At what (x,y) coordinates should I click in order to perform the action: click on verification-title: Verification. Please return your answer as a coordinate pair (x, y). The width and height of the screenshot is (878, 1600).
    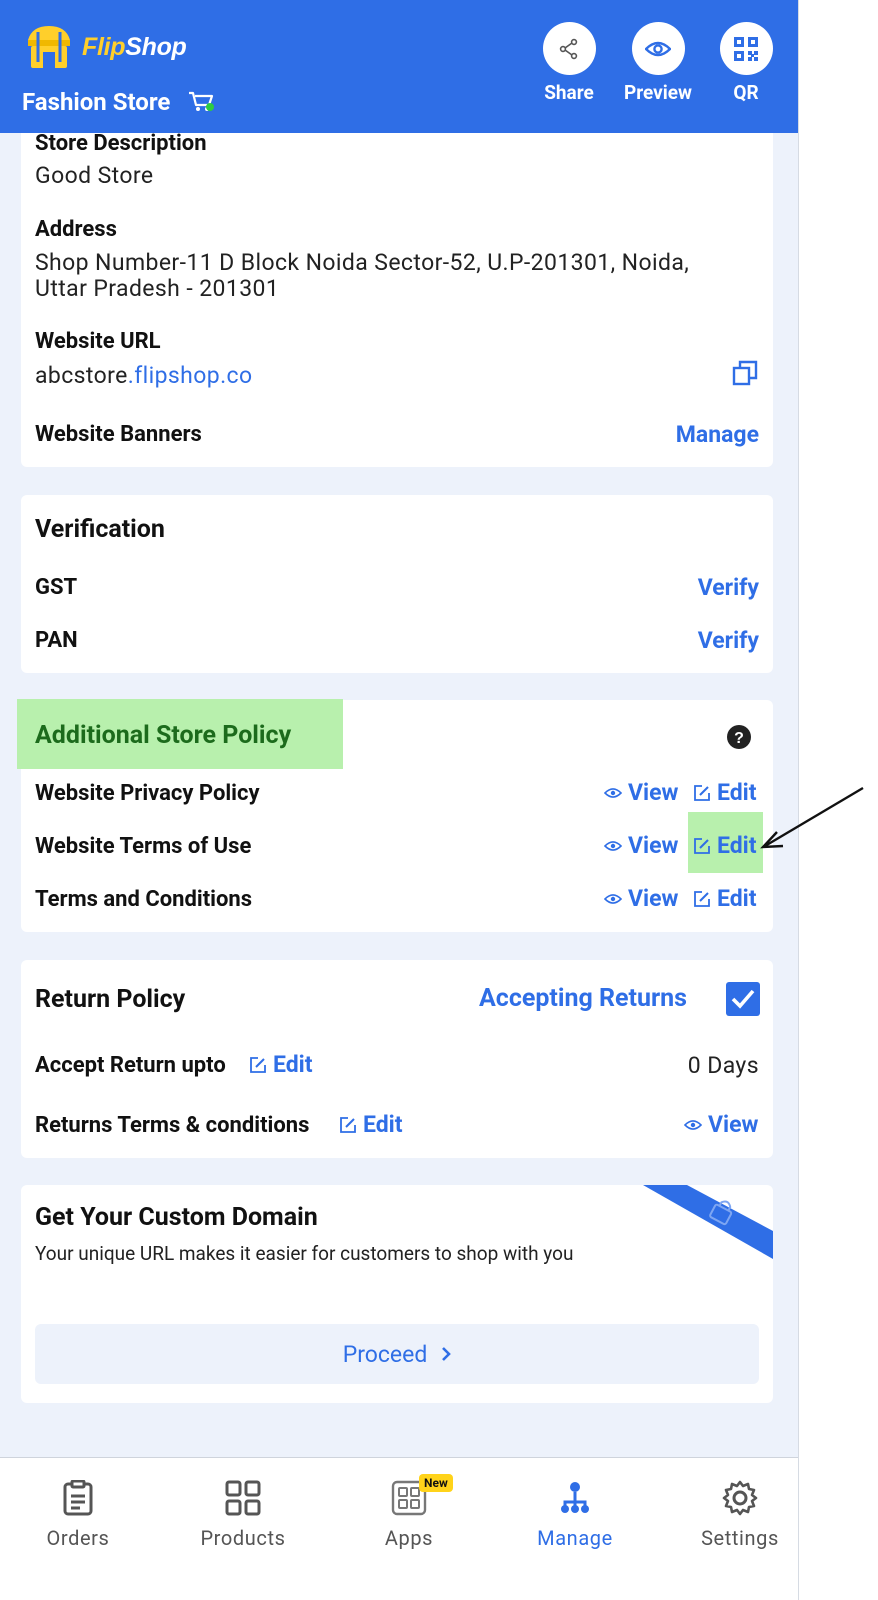
    Looking at the image, I should click on (100, 529).